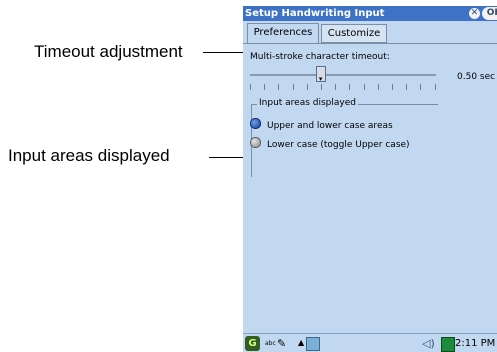 This screenshot has height=352, width=497. Describe the element at coordinates (255, 123) in the screenshot. I see `radio-selected-icon` at that location.